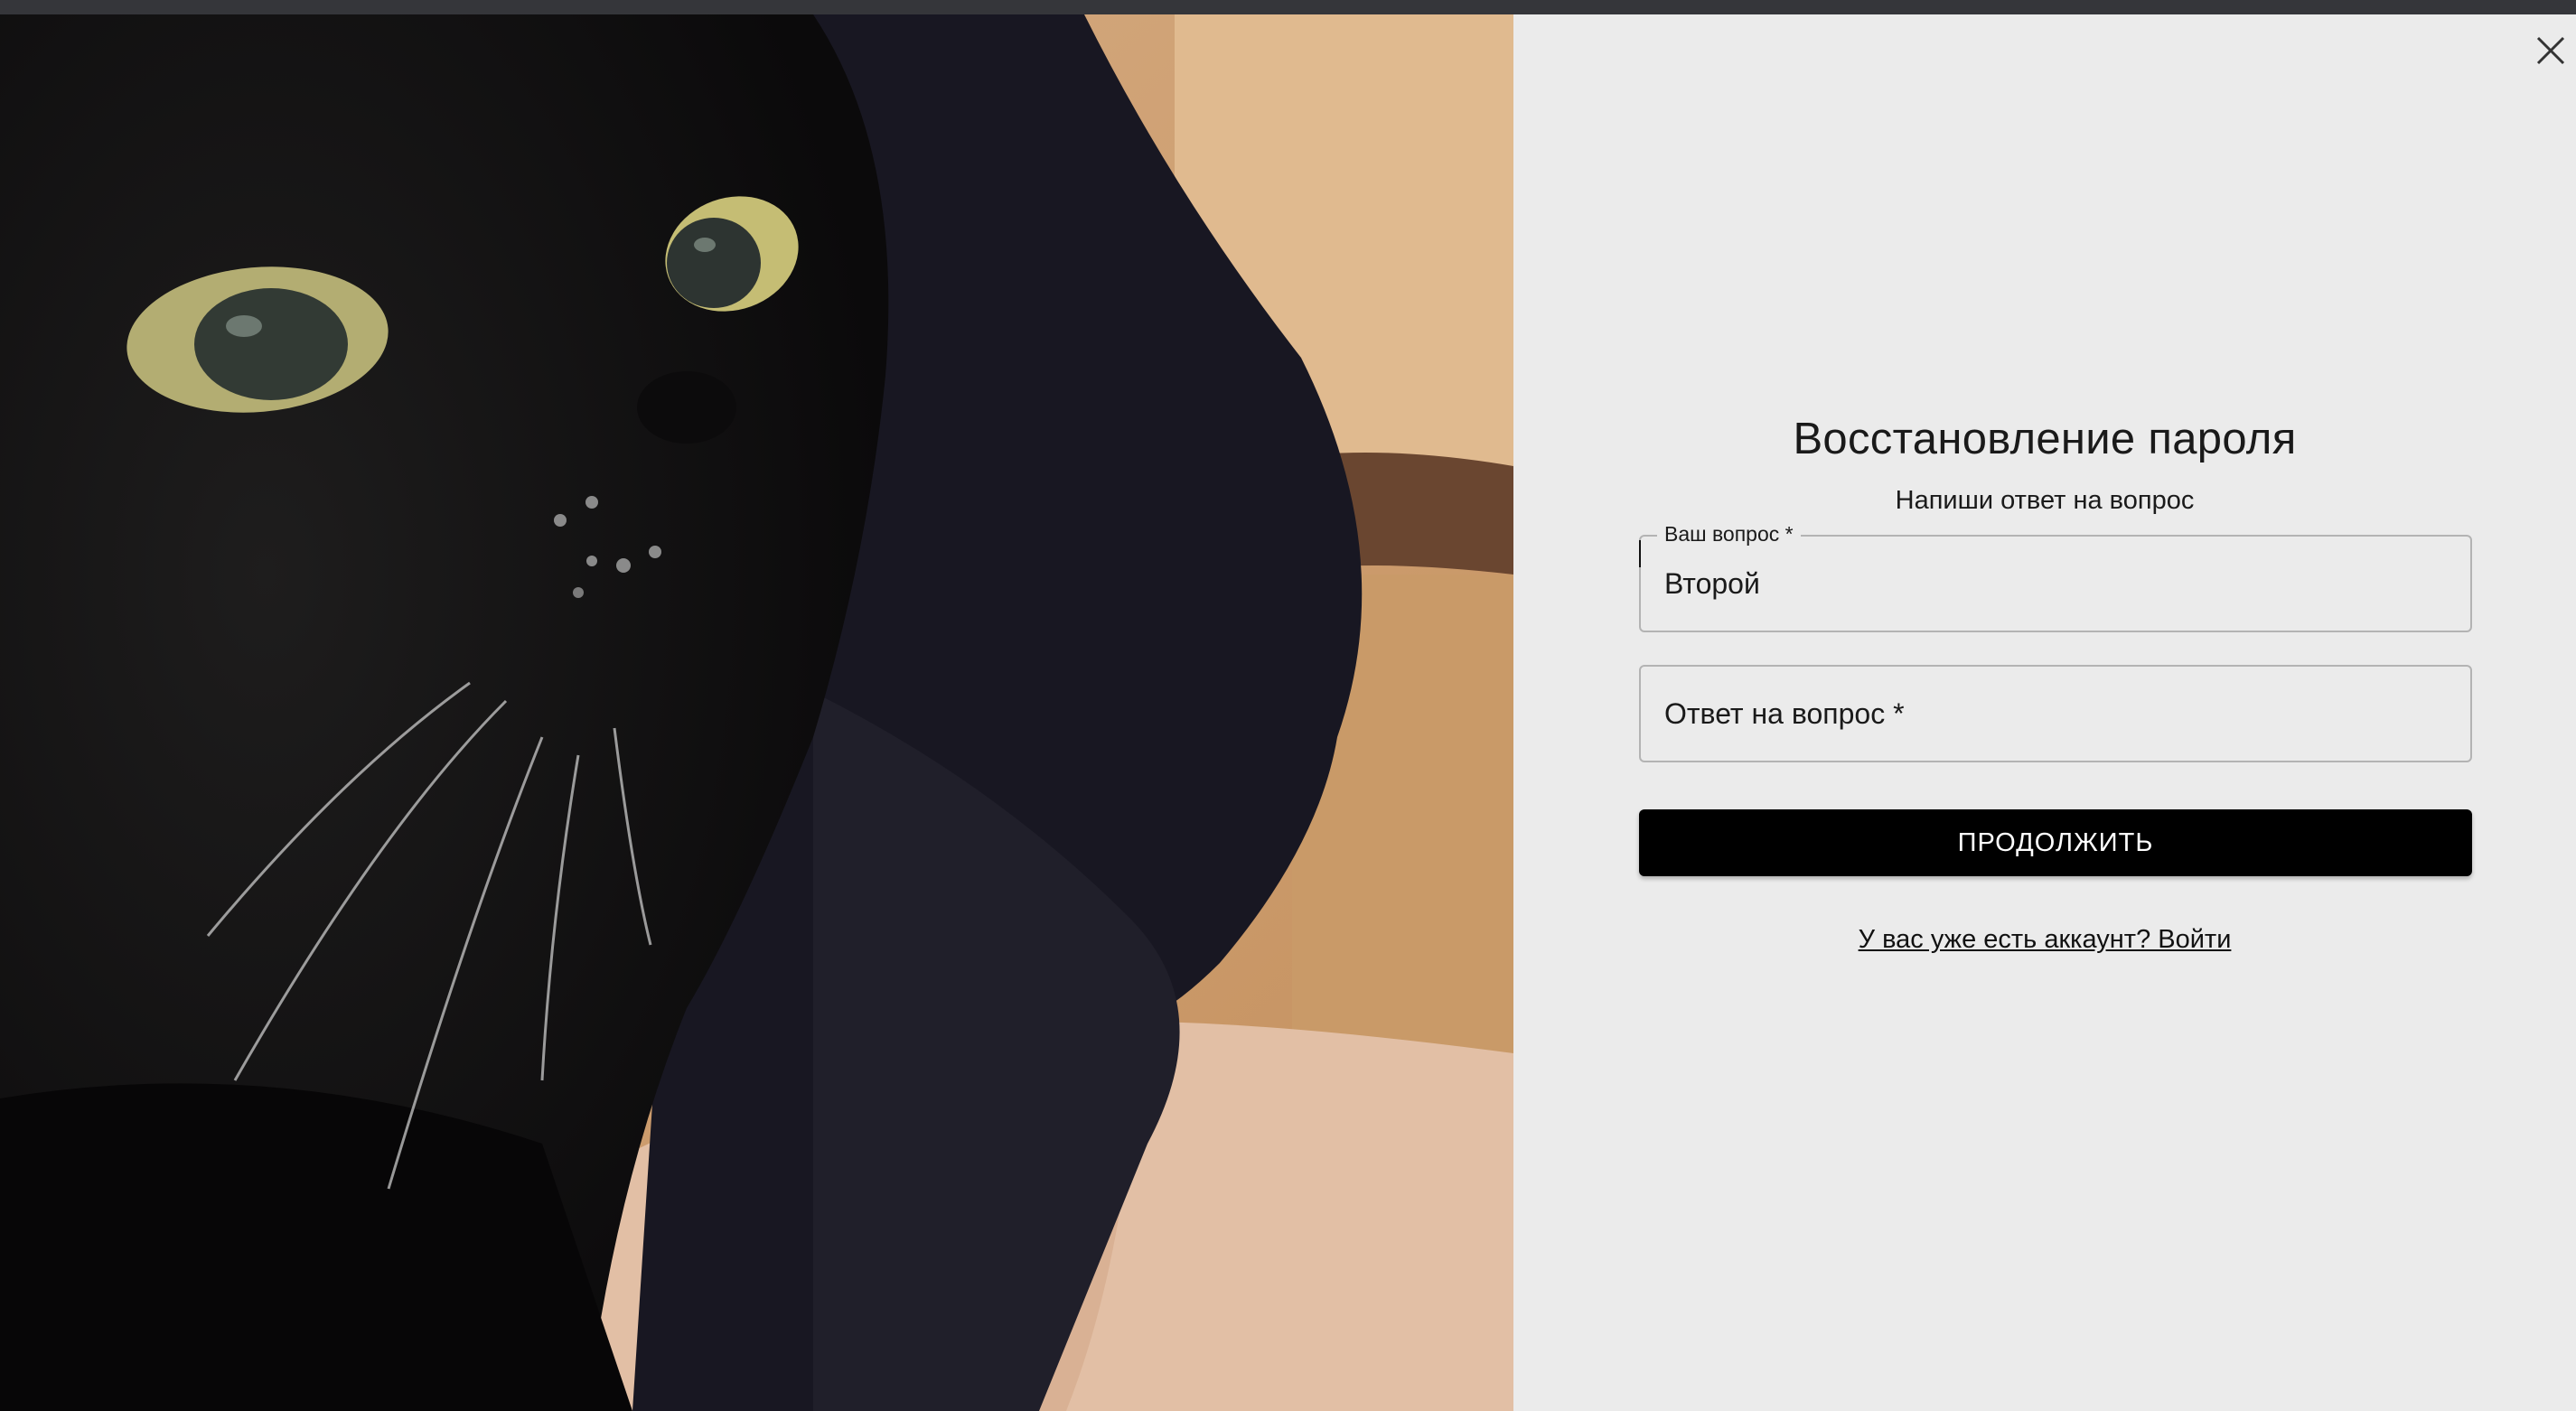 The height and width of the screenshot is (1411, 2576). What do you see at coordinates (1288, 7) in the screenshot?
I see `browser-top-bar` at bounding box center [1288, 7].